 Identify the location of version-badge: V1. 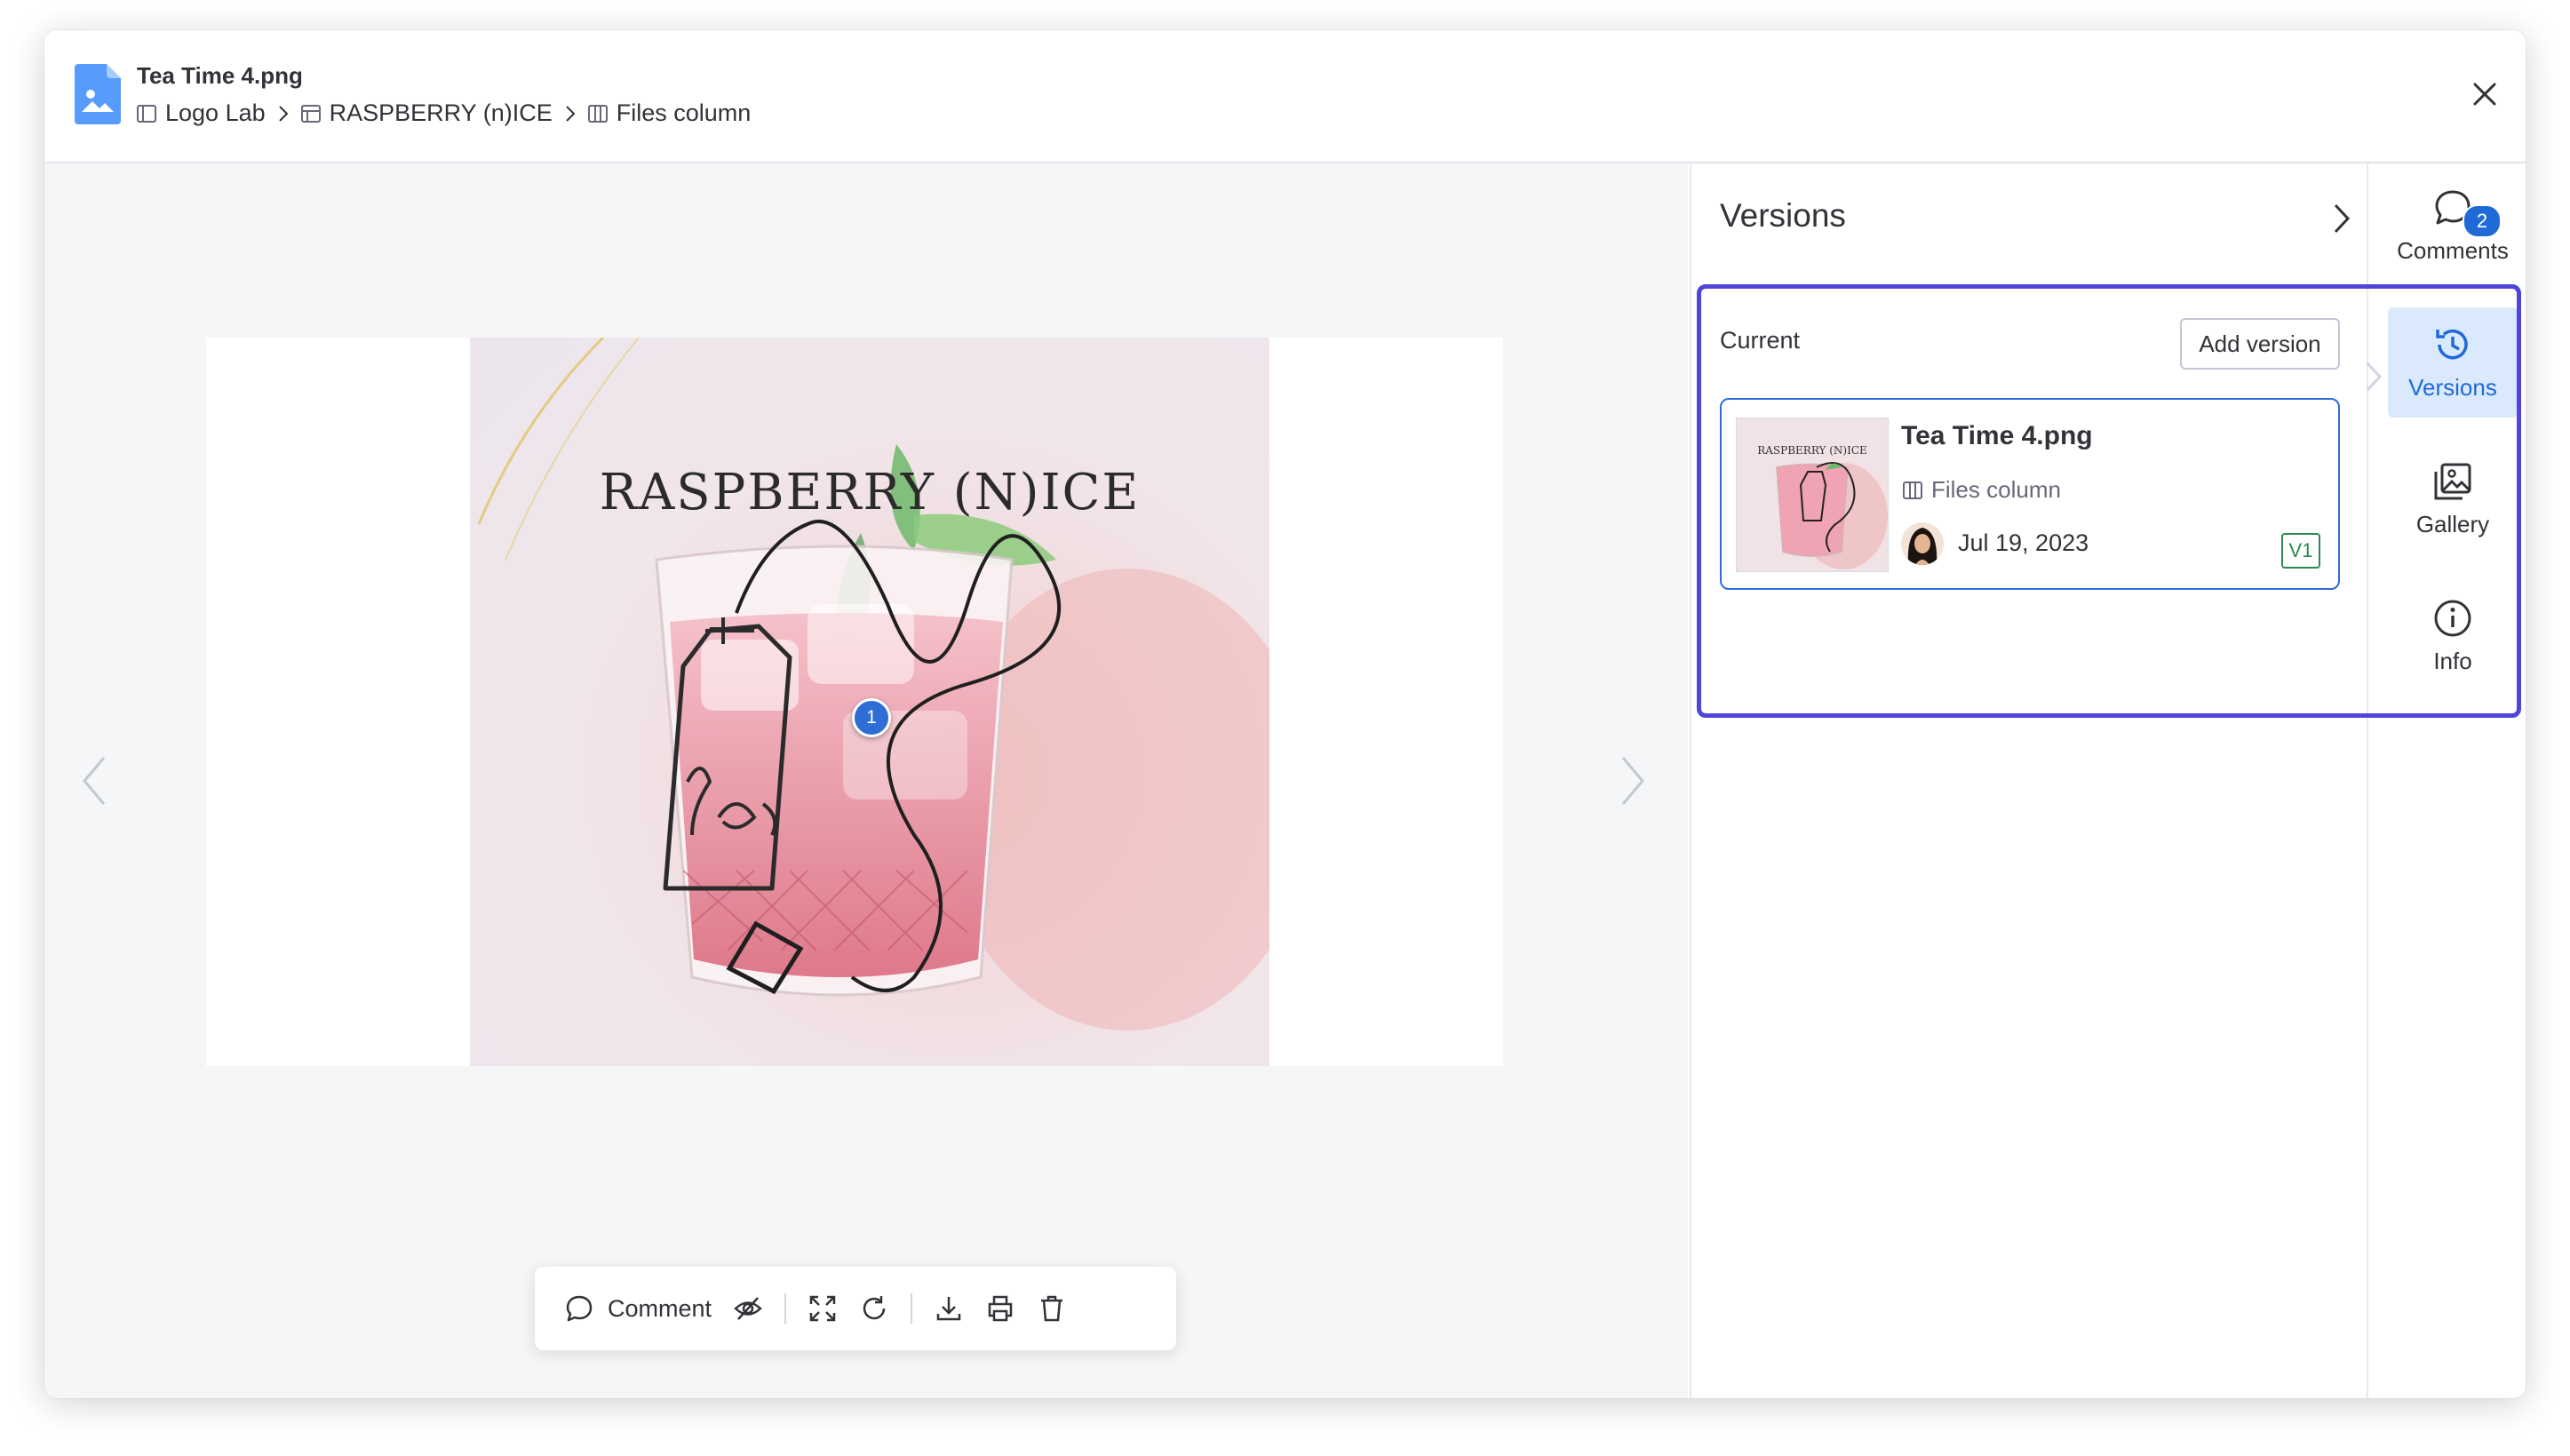
(2300, 551).